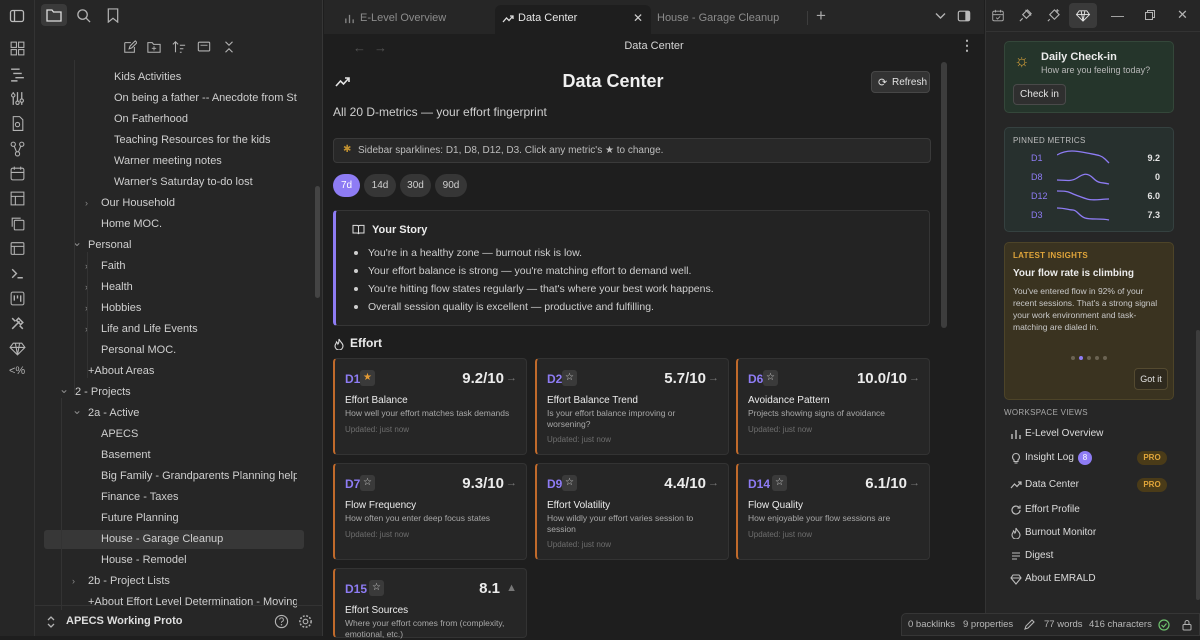  I want to click on sidebar-toggle-icon, so click(17, 16).